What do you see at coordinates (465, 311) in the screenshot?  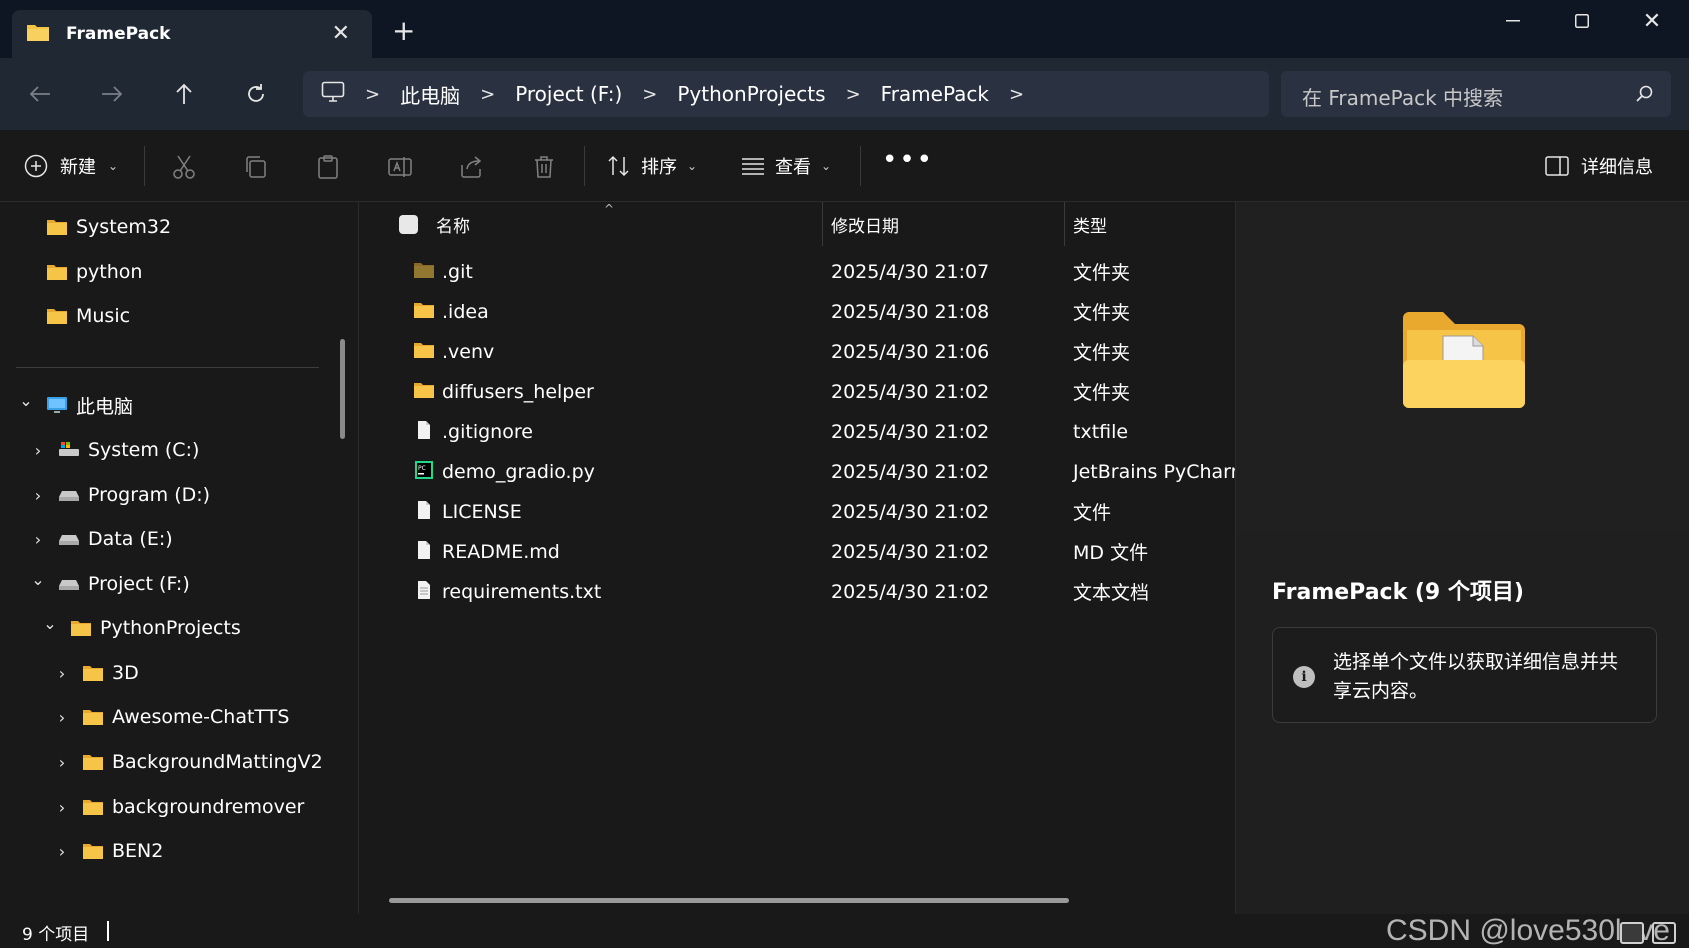 I see `cell-name: .idea` at bounding box center [465, 311].